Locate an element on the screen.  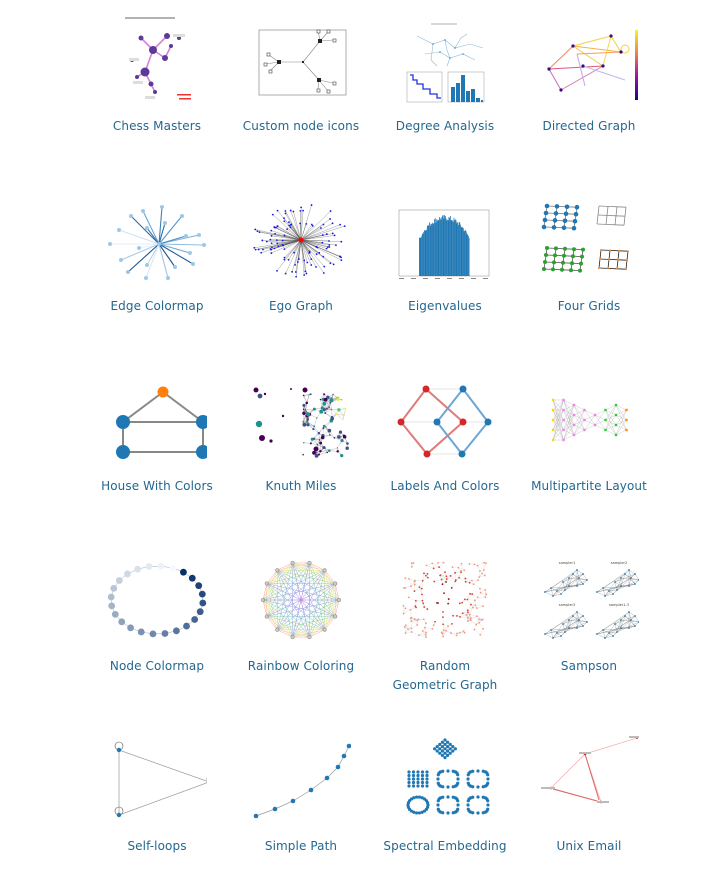
gallery-item-edge-colormap: Edge Colormap is located at coordinates (157, 255).